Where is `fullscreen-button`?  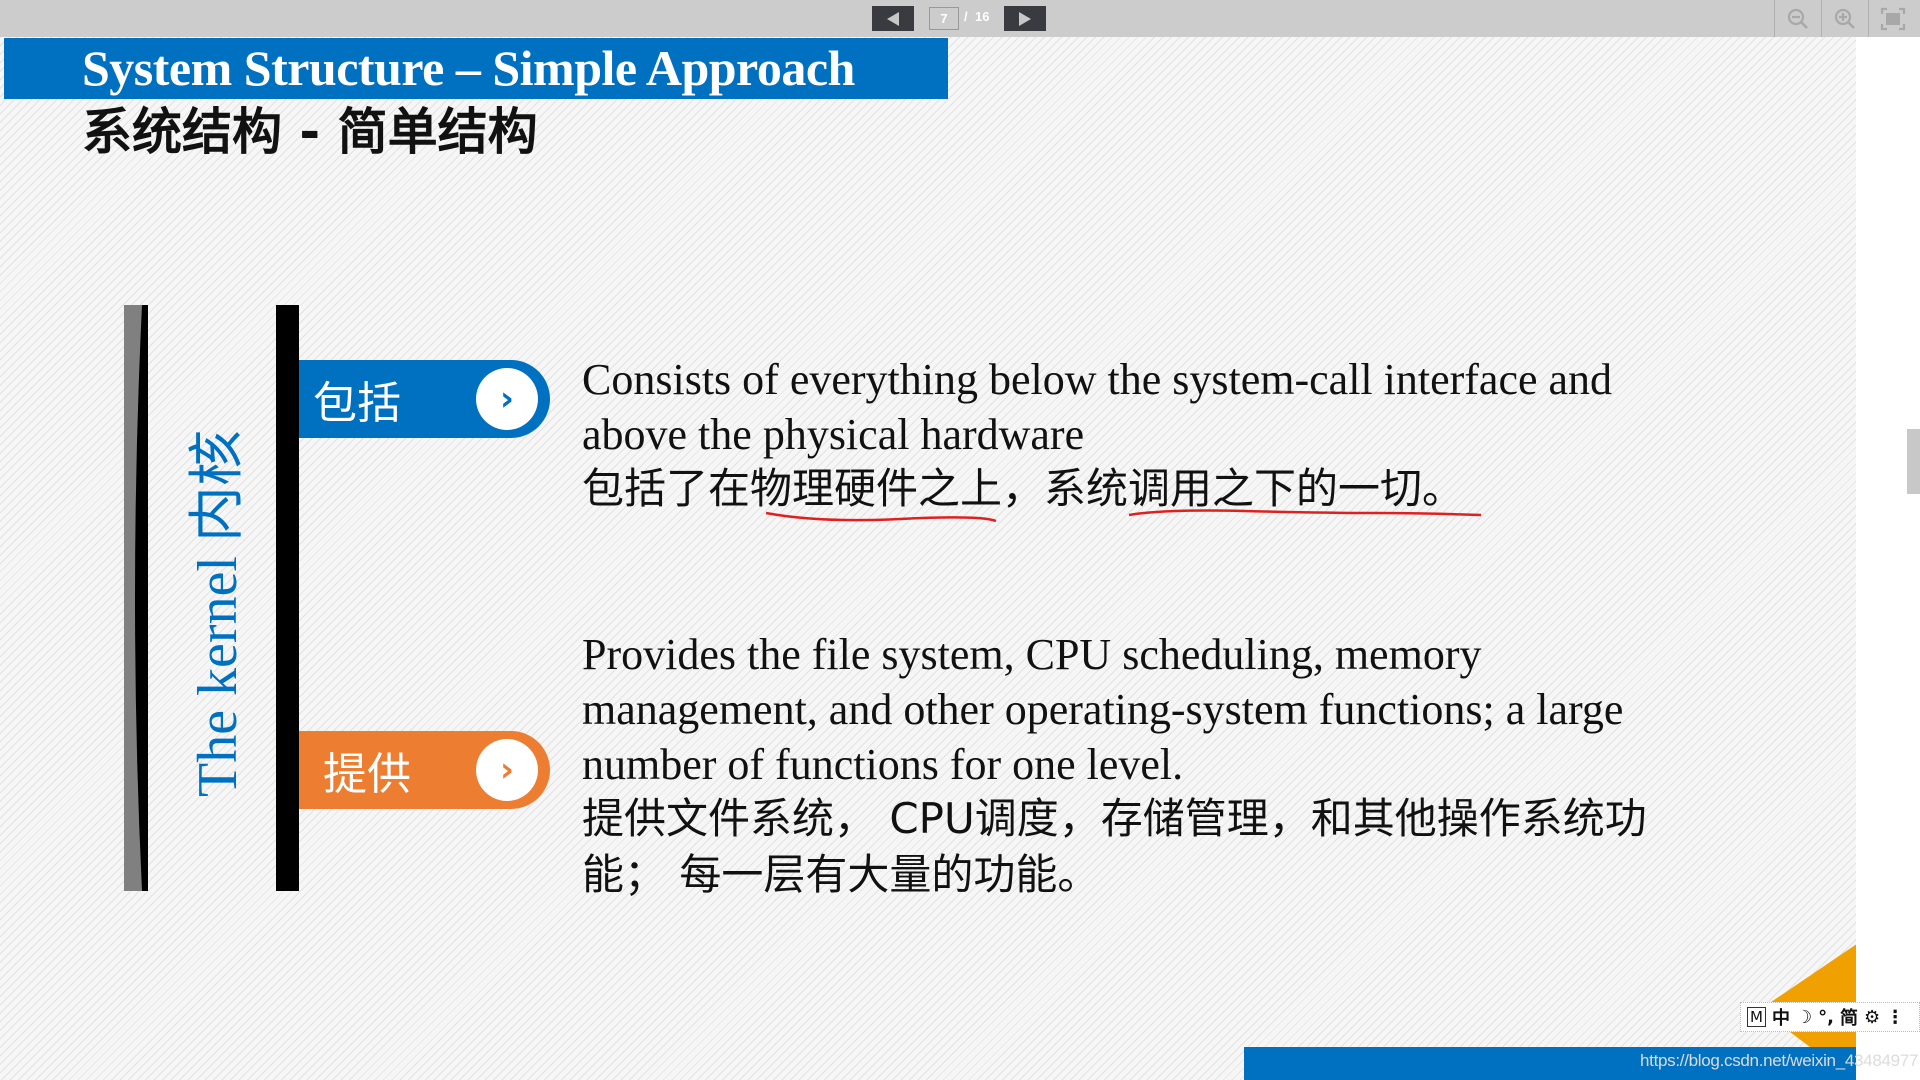 fullscreen-button is located at coordinates (1893, 18).